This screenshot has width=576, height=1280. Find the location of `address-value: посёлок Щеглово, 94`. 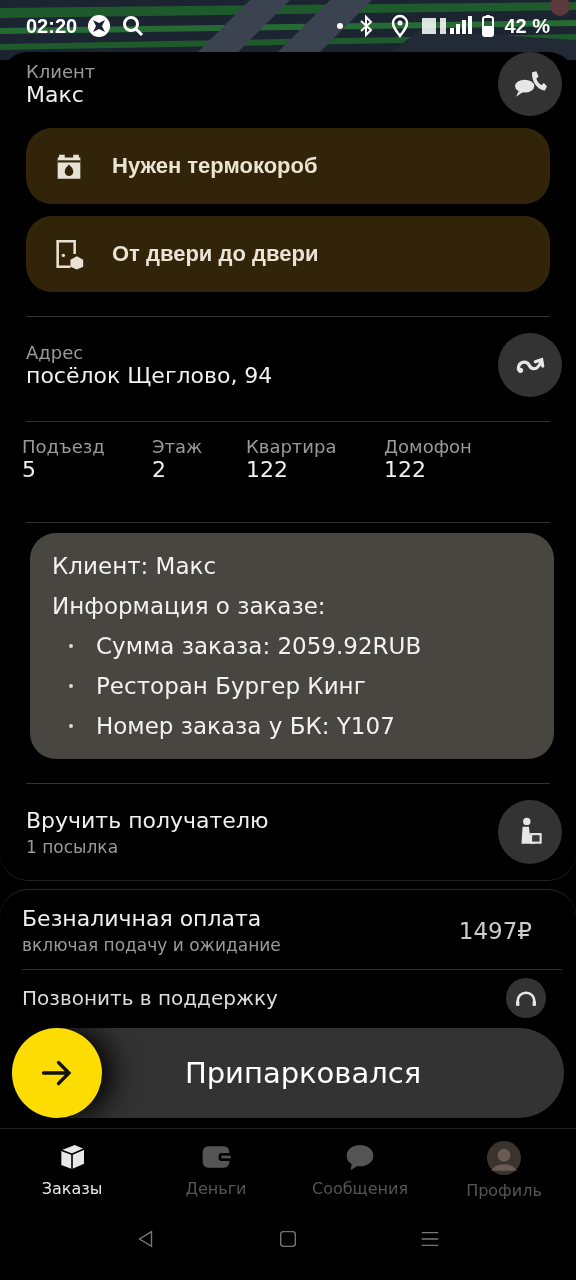

address-value: посёлок Щеглово, 94 is located at coordinates (149, 375).